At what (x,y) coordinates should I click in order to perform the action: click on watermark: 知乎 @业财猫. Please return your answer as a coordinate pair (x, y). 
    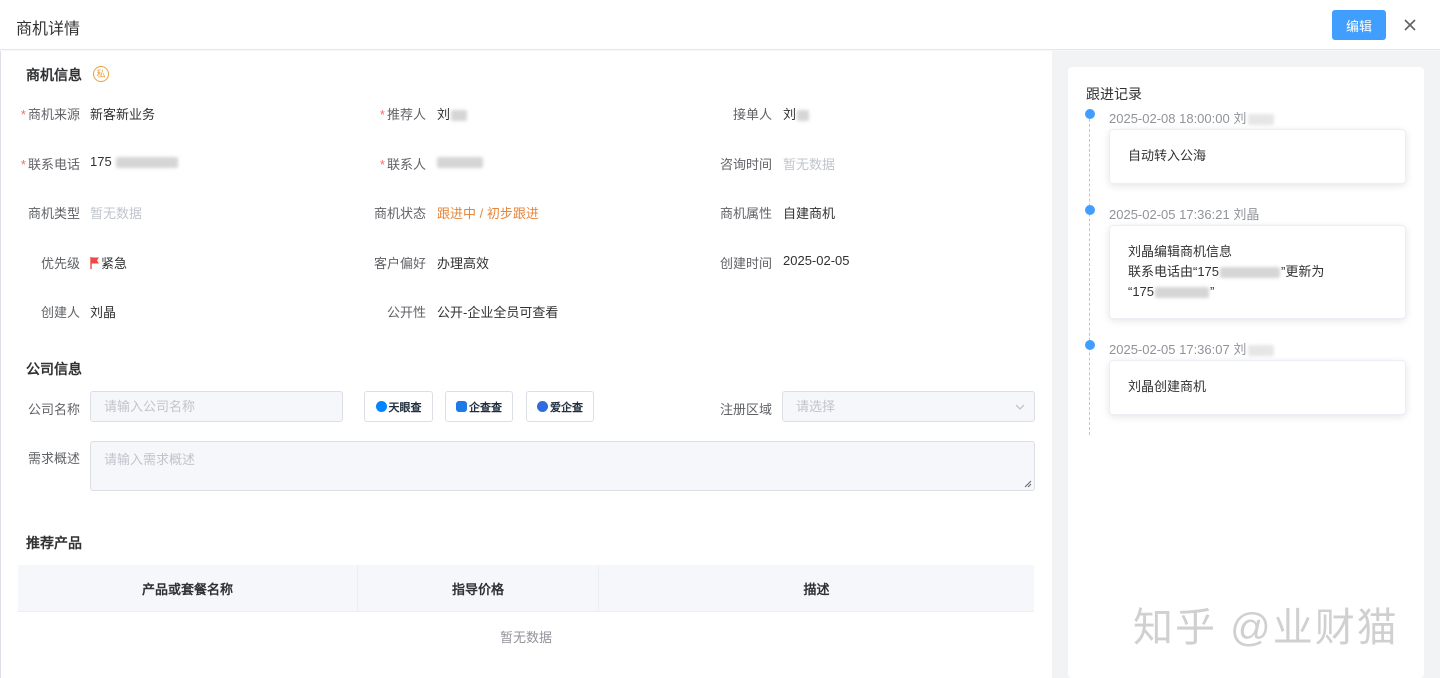
    Looking at the image, I should click on (1266, 628).